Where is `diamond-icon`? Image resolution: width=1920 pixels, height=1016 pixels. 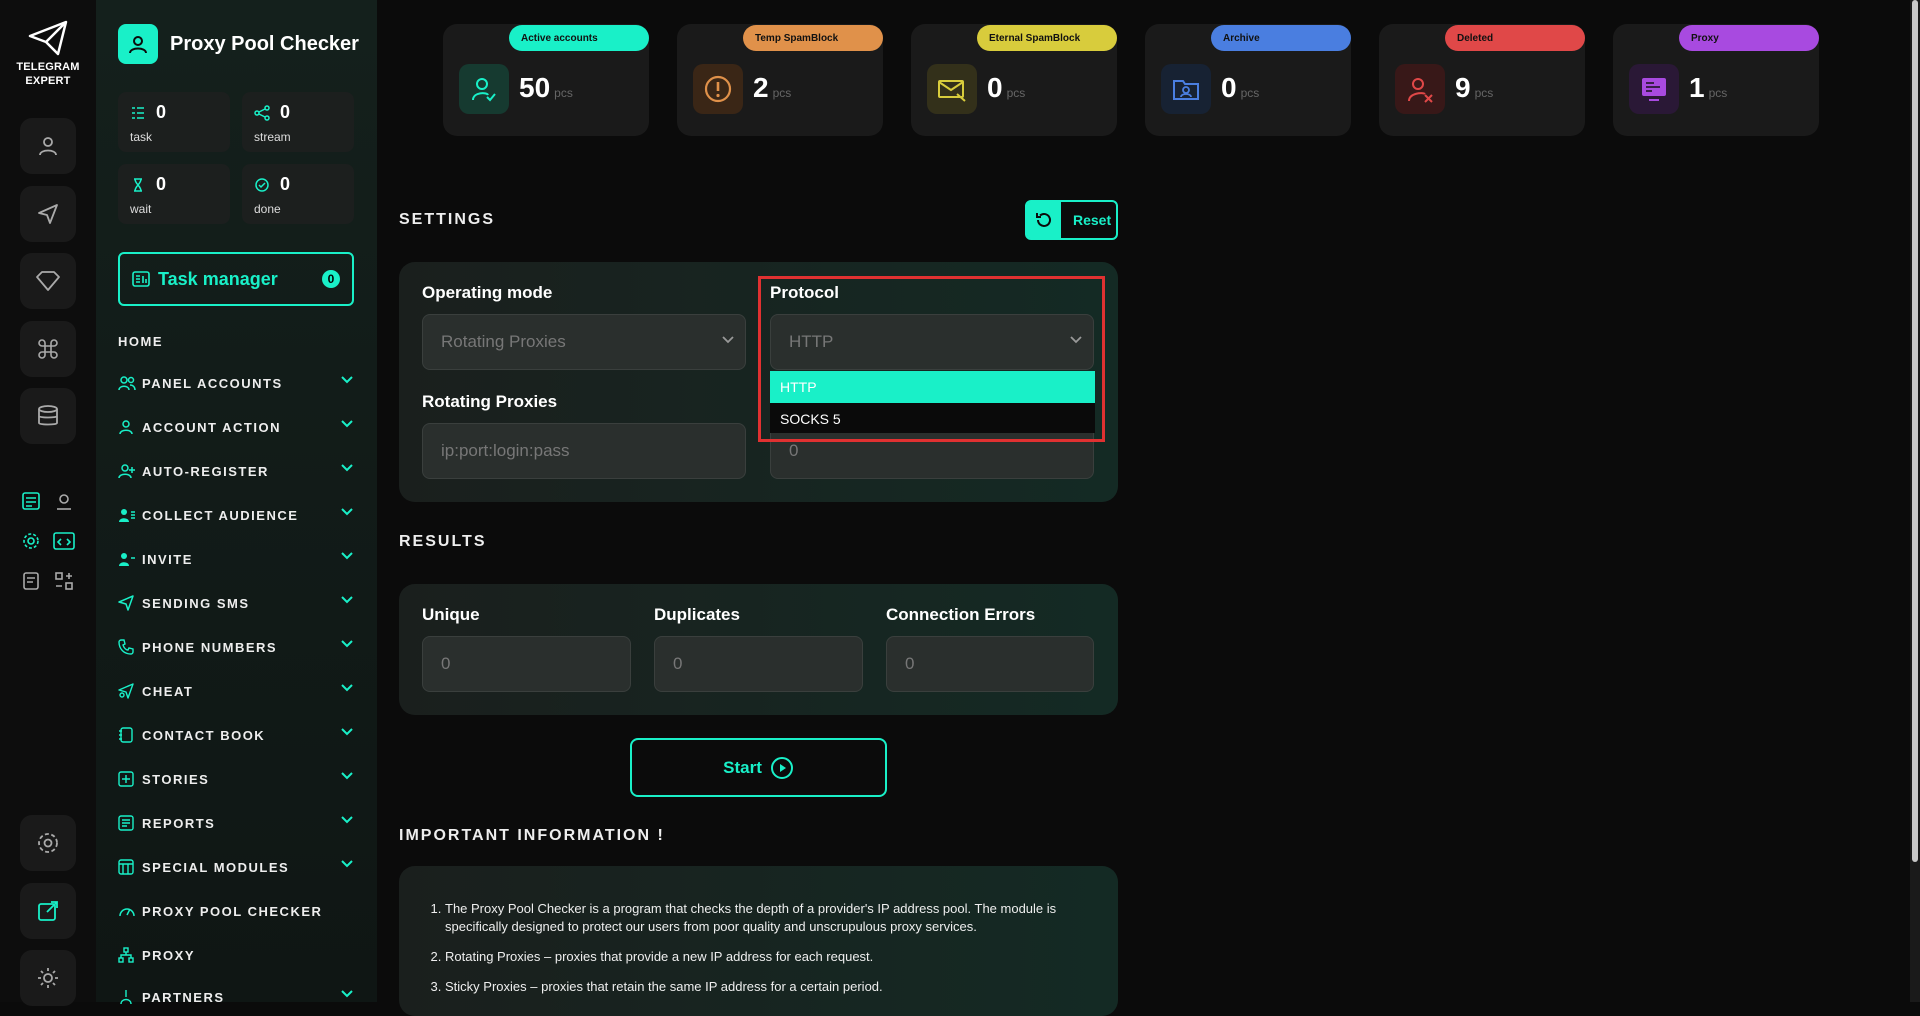 diamond-icon is located at coordinates (48, 281).